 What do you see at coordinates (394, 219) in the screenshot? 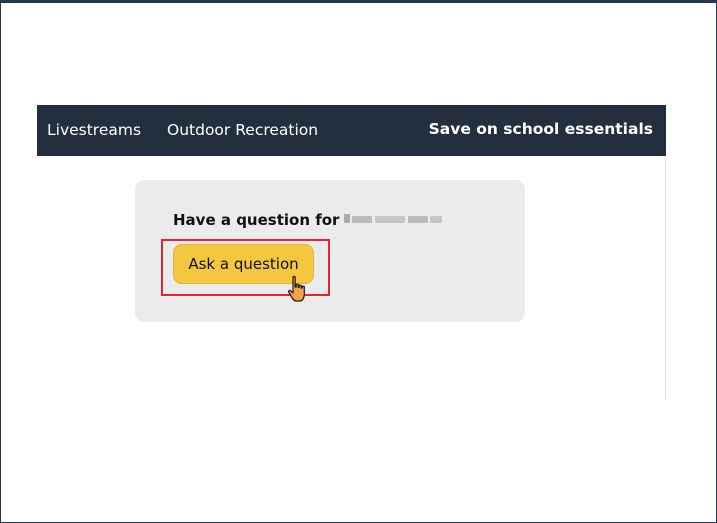
I see `redacted-seller-name` at bounding box center [394, 219].